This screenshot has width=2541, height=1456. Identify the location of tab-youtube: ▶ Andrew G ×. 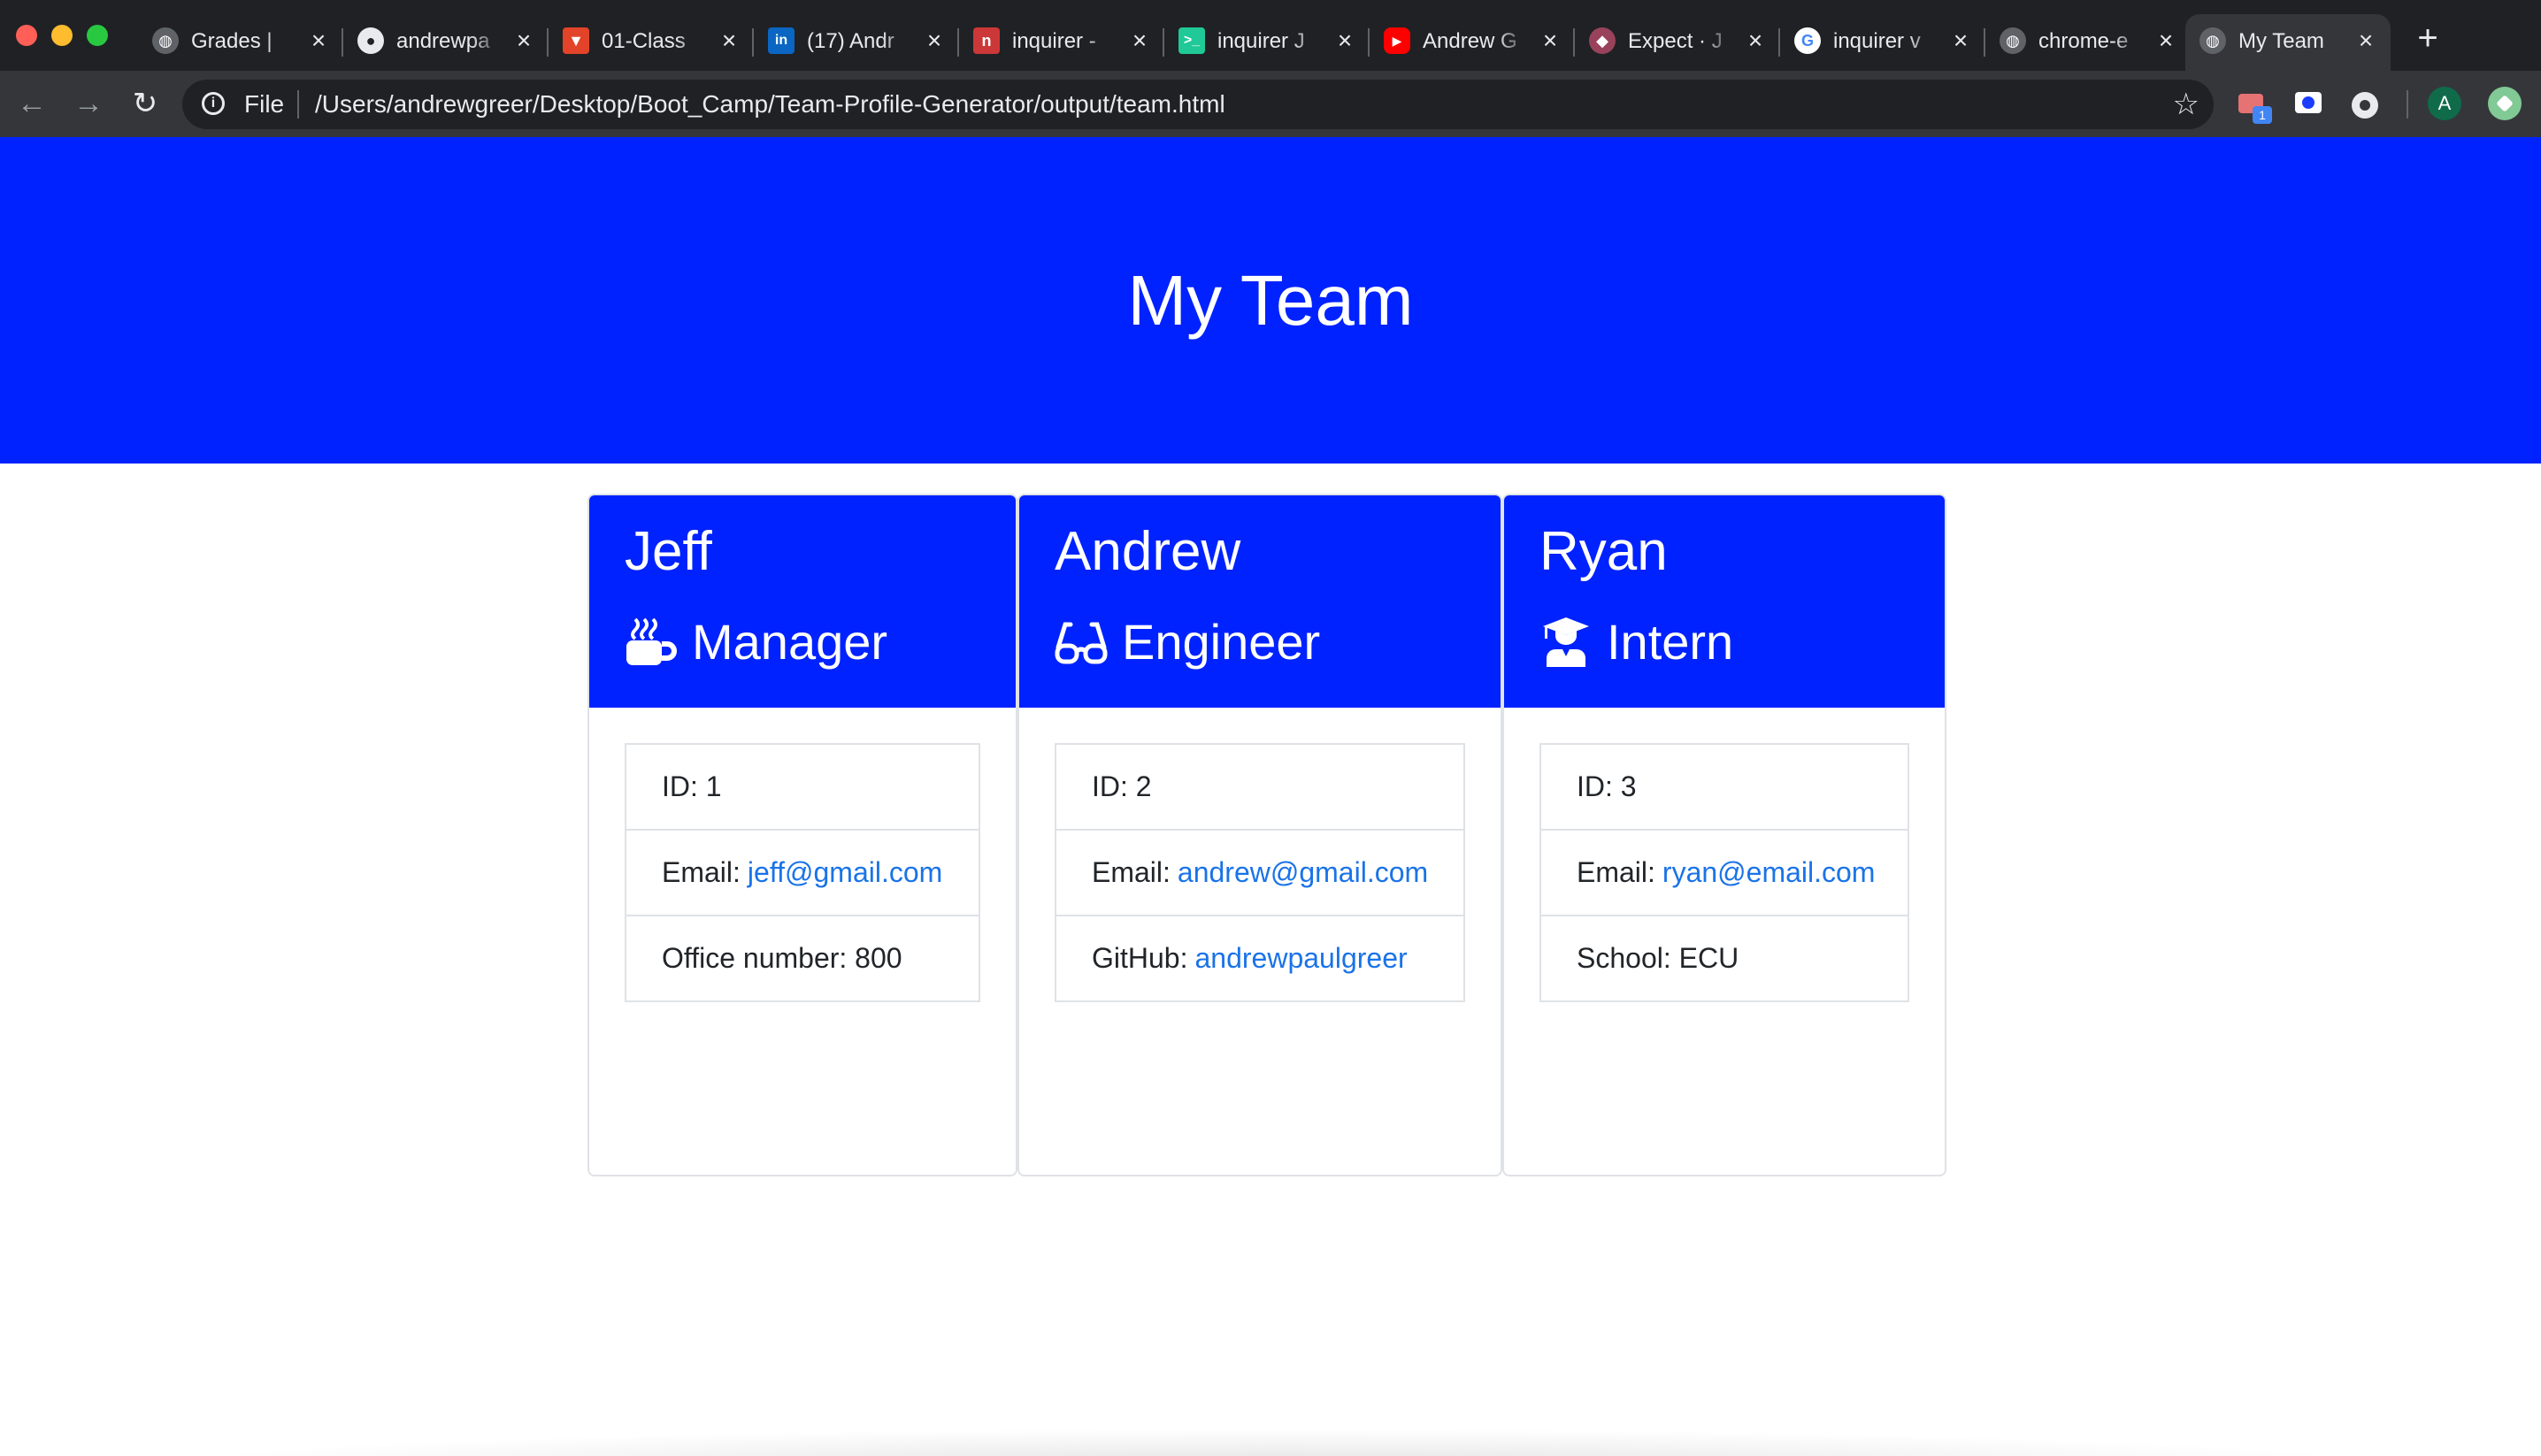
(1472, 42).